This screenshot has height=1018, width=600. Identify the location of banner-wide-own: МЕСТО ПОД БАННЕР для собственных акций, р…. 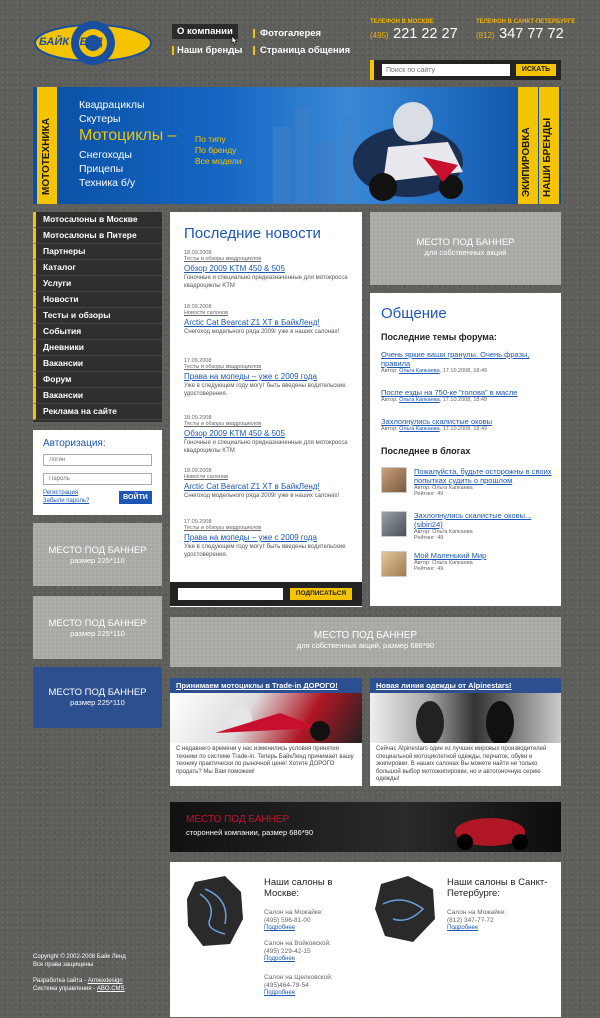
(365, 642).